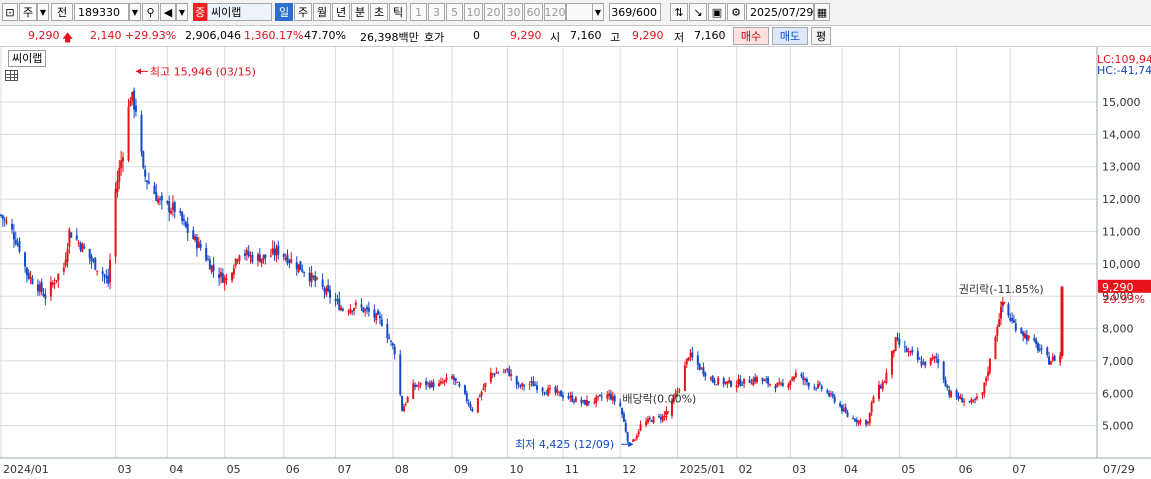  Describe the element at coordinates (150, 12) in the screenshot. I see `search-icon: ⚲` at that location.